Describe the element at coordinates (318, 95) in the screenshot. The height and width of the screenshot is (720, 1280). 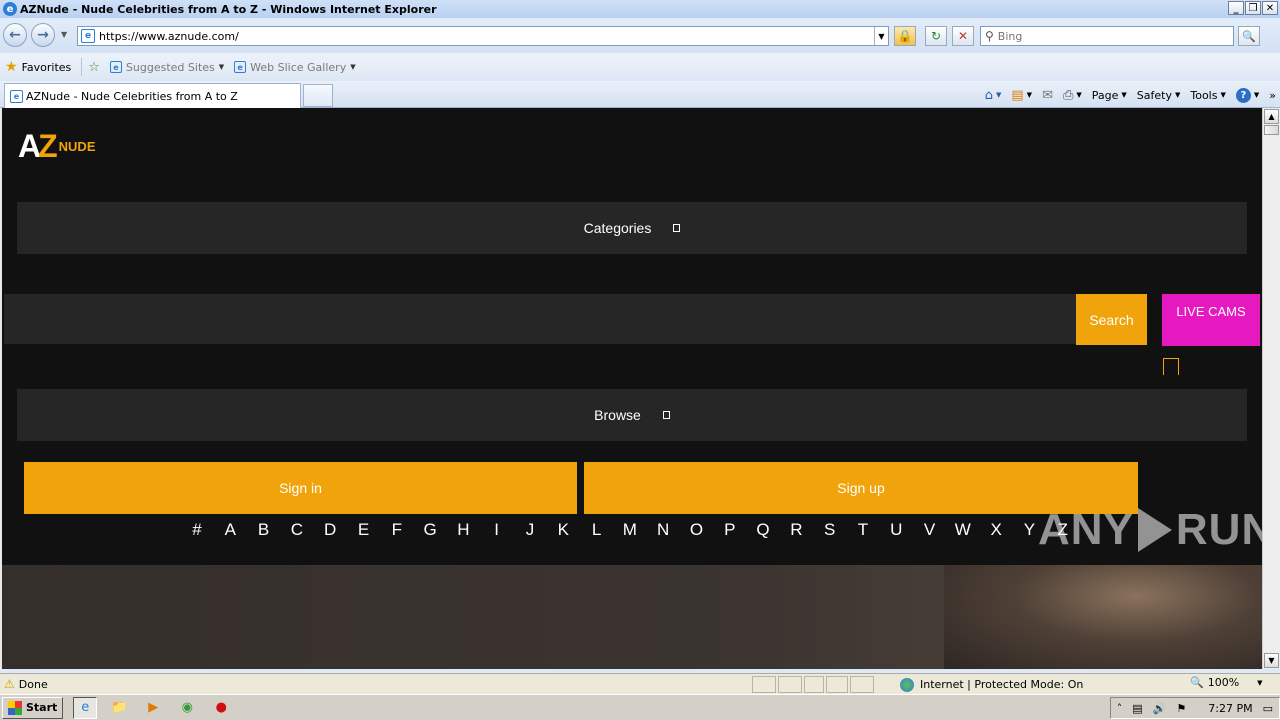
I see `new-tab-button` at that location.